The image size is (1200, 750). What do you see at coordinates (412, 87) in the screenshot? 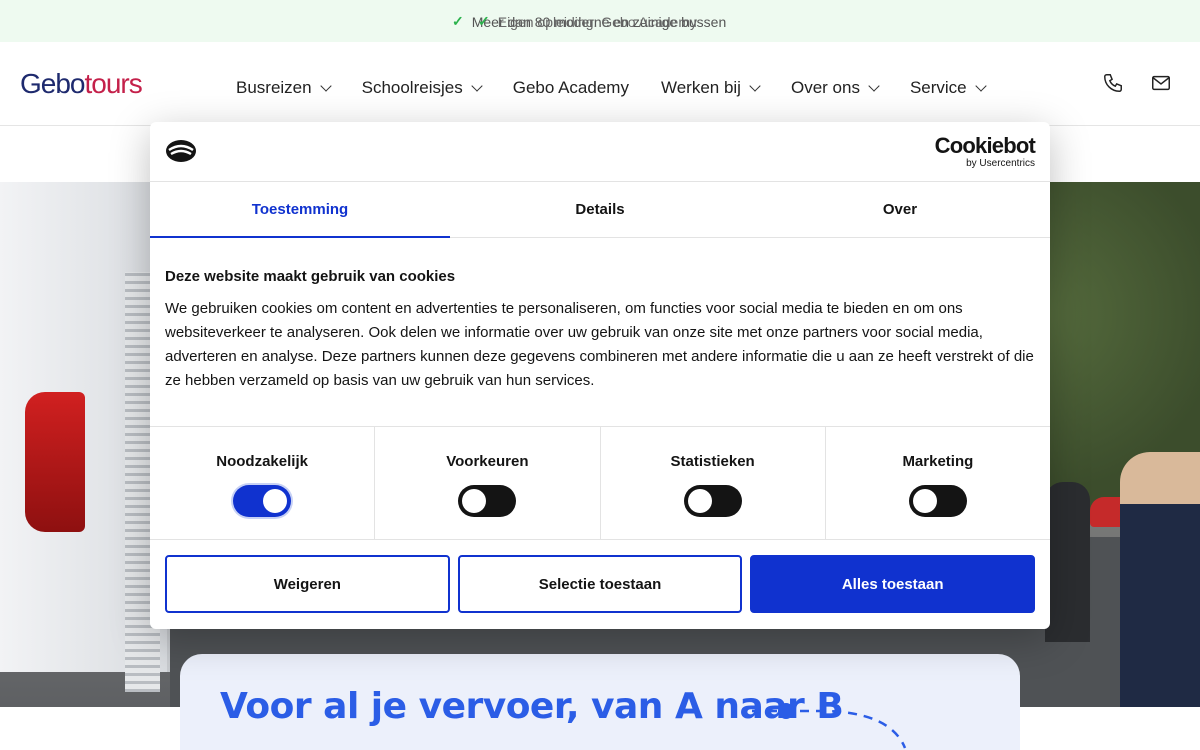
I see `nav-label: Schoolreisjes` at bounding box center [412, 87].